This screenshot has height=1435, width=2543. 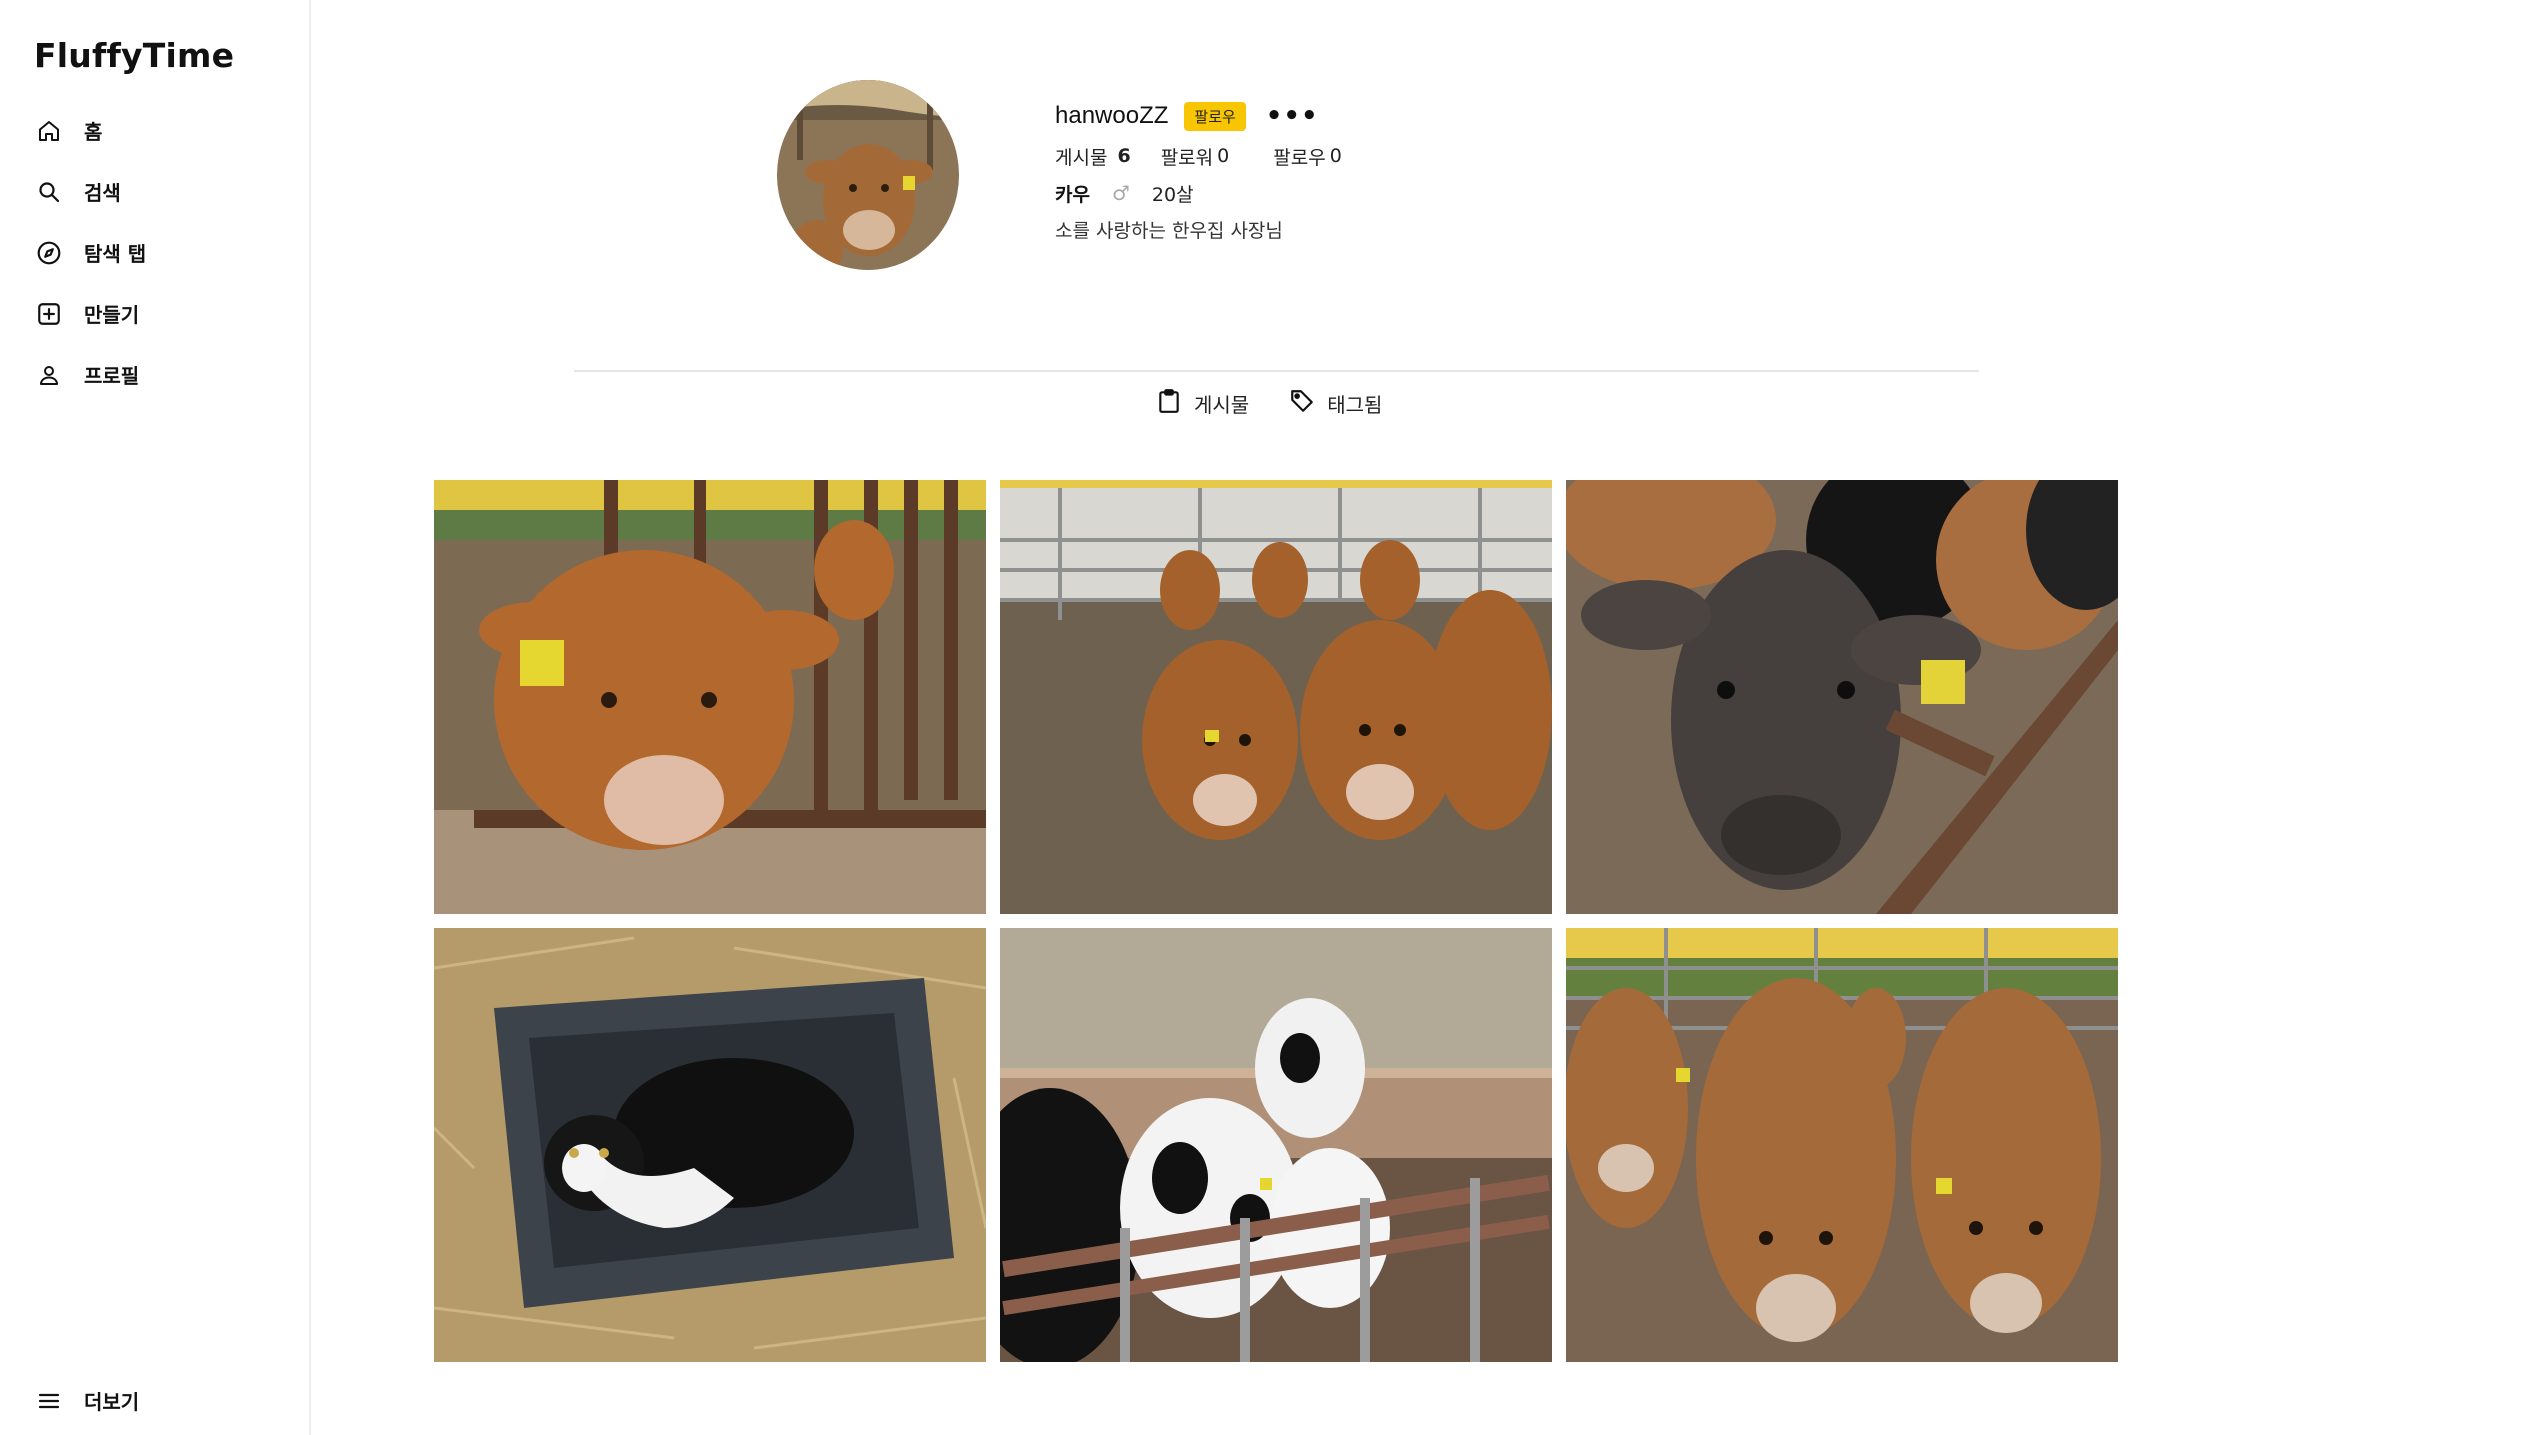 What do you see at coordinates (93, 132) in the screenshot?
I see `sidebar-item-label: 홈` at bounding box center [93, 132].